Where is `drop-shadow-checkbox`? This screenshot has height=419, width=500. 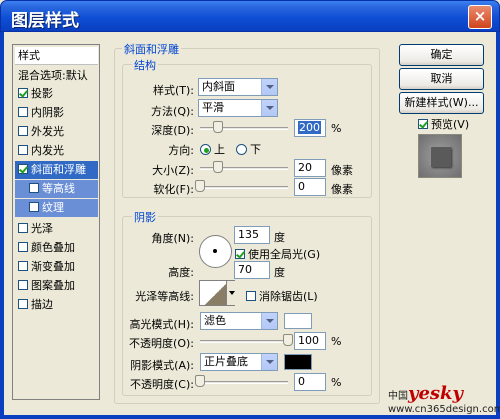
drop-shadow-checkbox is located at coordinates (23, 93).